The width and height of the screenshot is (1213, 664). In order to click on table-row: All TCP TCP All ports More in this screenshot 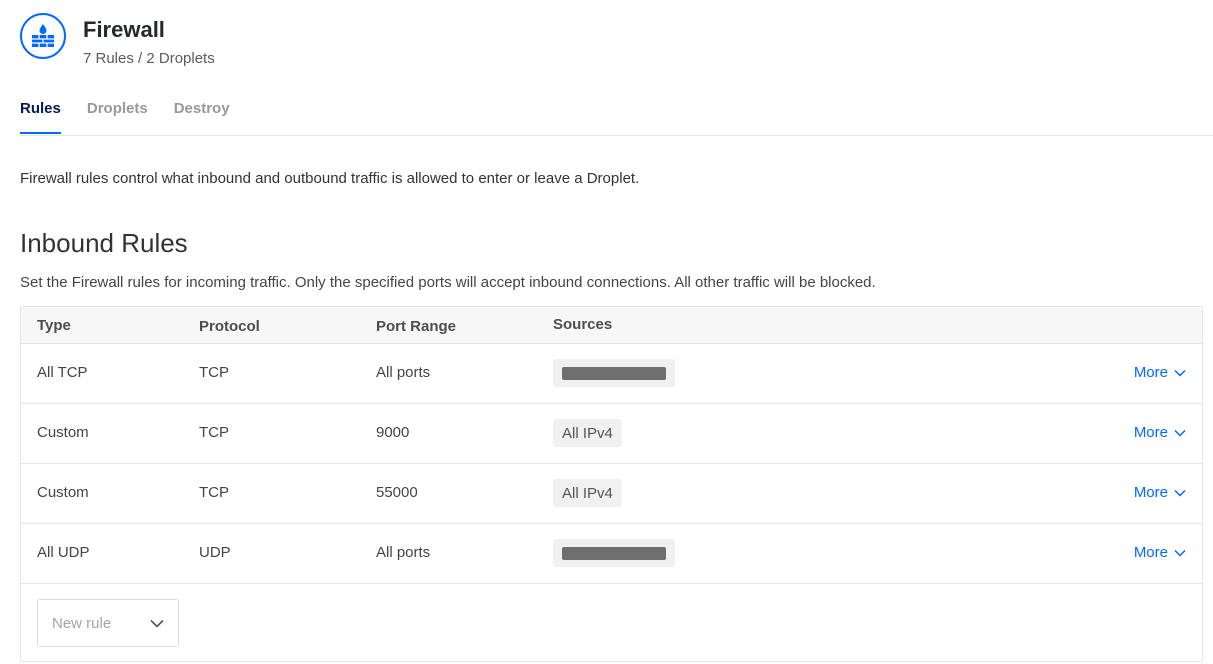, I will do `click(611, 374)`.